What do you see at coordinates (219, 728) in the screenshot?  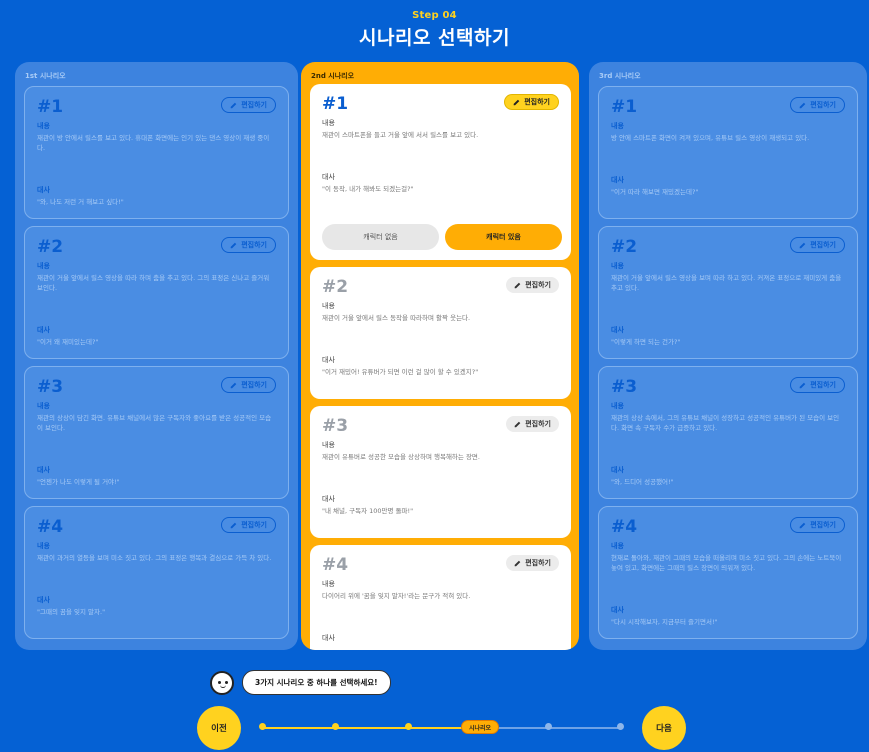 I see `prev-button: 이전` at bounding box center [219, 728].